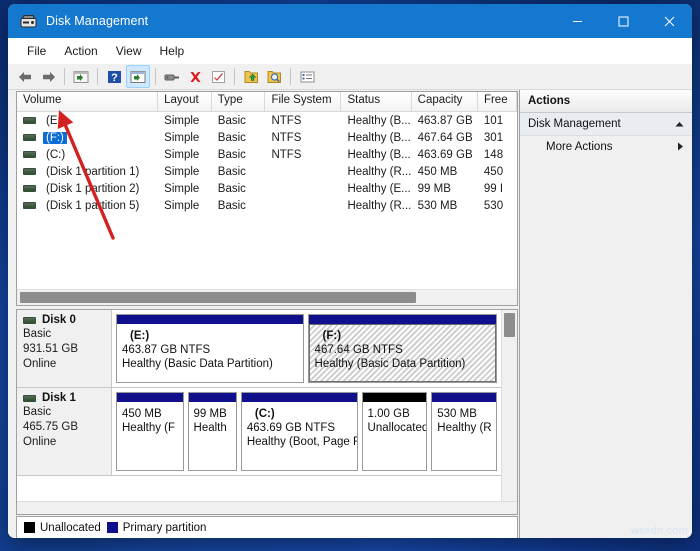 This screenshot has height=551, width=700. Describe the element at coordinates (48, 76) in the screenshot. I see `forward-icon` at that location.